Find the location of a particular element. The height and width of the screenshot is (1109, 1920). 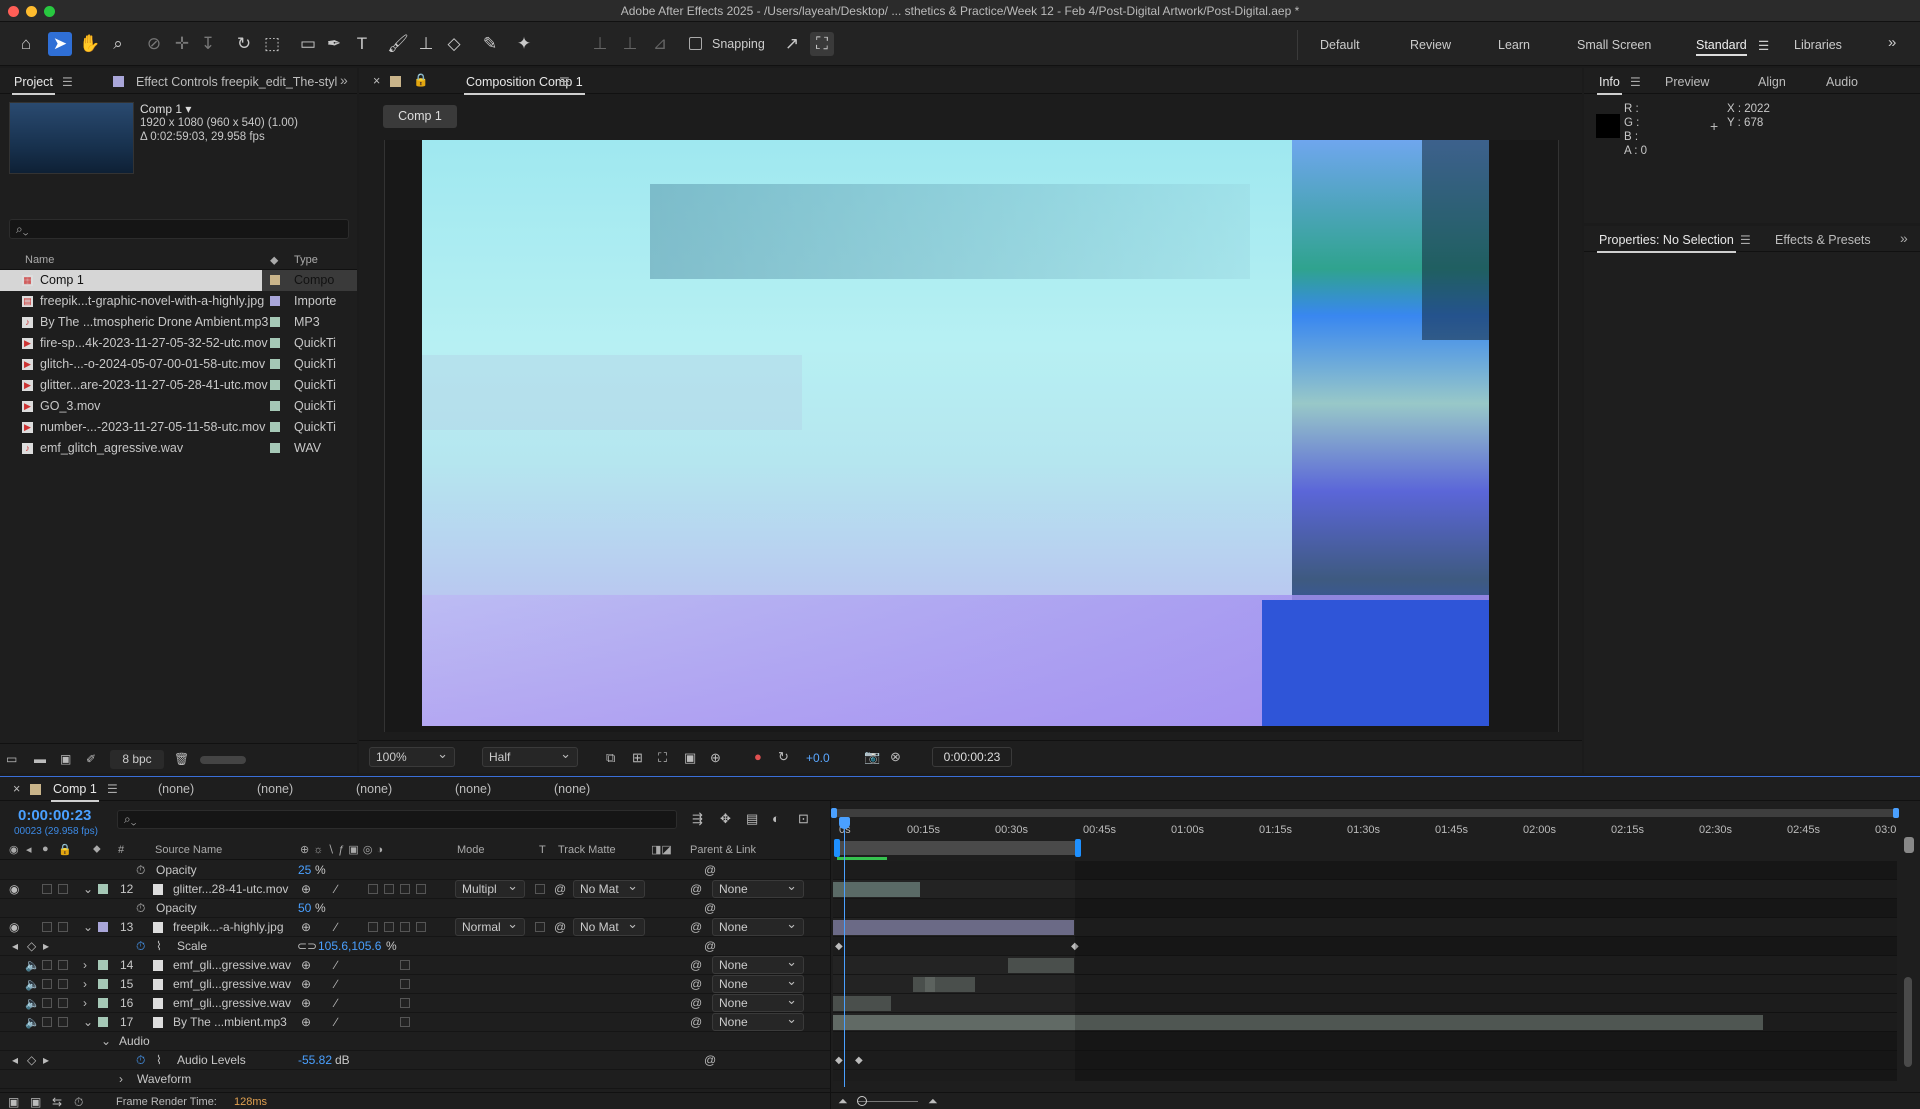

composition-menu-icon: ☰ is located at coordinates (564, 82).